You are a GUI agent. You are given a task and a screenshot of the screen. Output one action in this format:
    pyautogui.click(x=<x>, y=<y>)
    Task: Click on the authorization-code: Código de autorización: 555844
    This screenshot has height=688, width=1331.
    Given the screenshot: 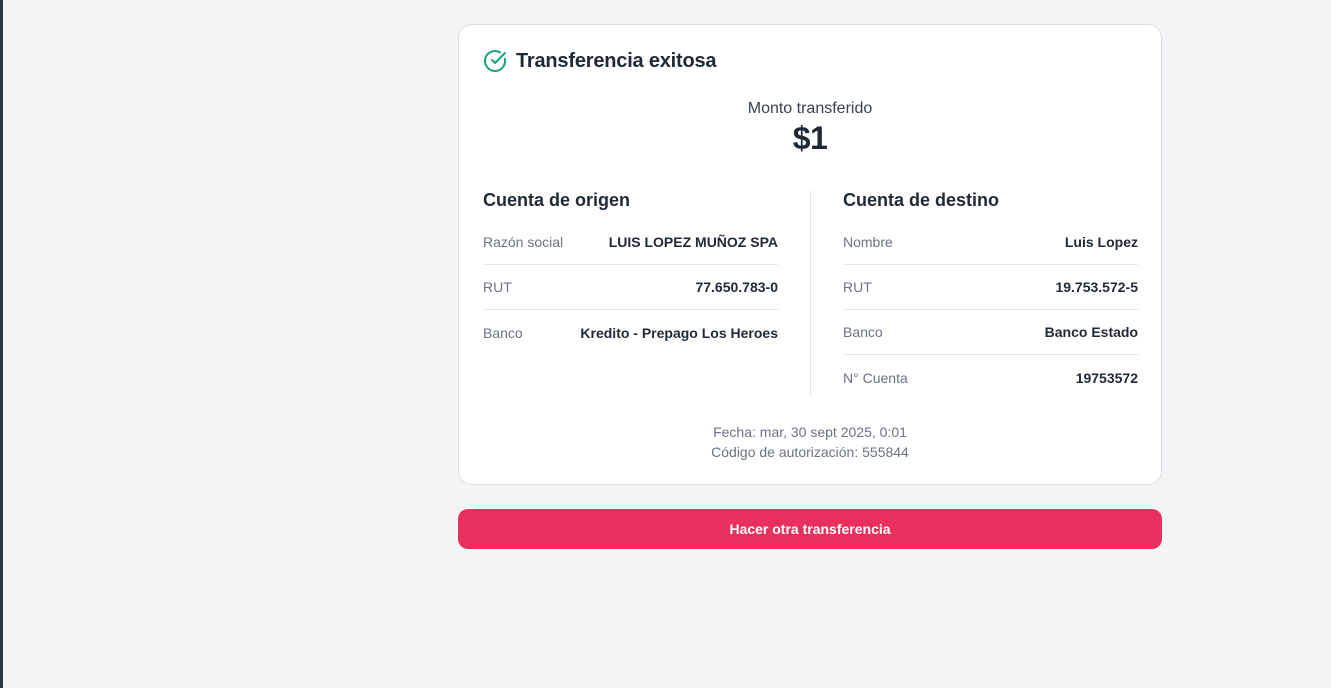 What is the action you would take?
    pyautogui.click(x=810, y=452)
    